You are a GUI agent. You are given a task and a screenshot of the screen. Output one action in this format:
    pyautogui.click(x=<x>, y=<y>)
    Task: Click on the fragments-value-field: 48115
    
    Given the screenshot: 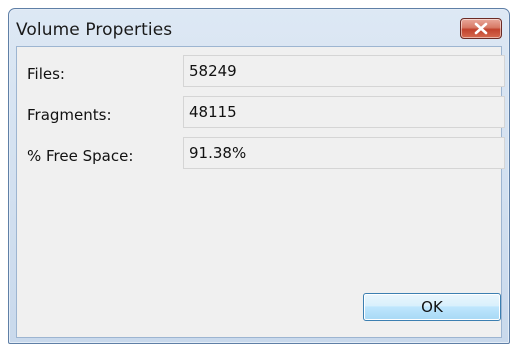 What is the action you would take?
    pyautogui.click(x=344, y=112)
    